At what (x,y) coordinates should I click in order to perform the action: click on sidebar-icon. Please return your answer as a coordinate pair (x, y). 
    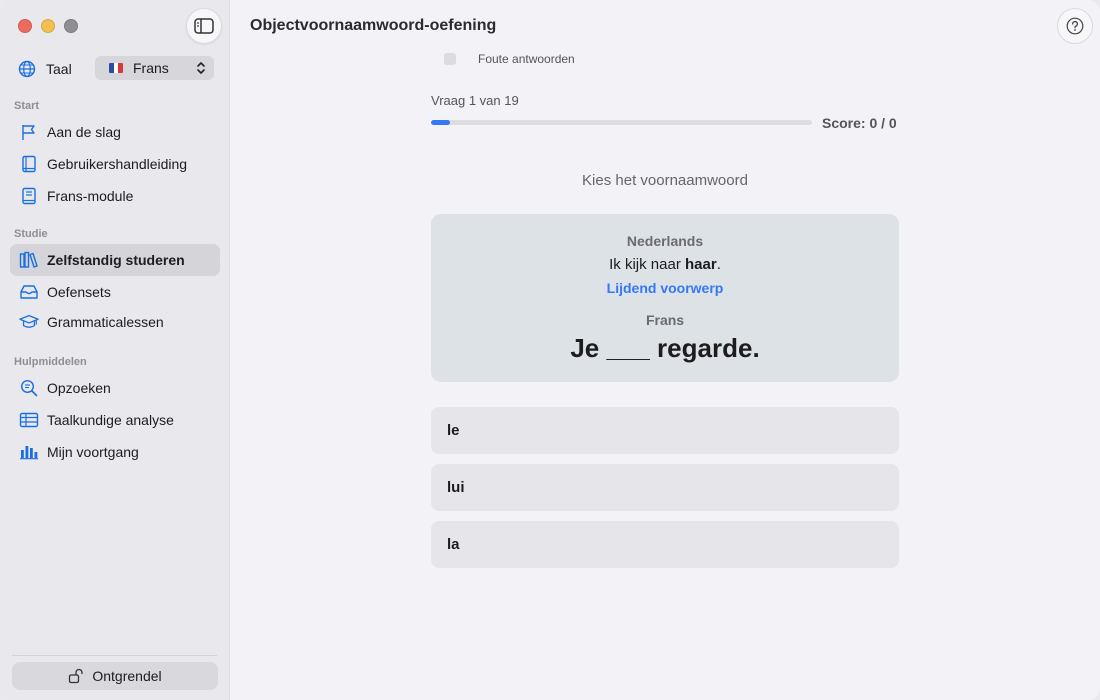
    Looking at the image, I should click on (204, 26).